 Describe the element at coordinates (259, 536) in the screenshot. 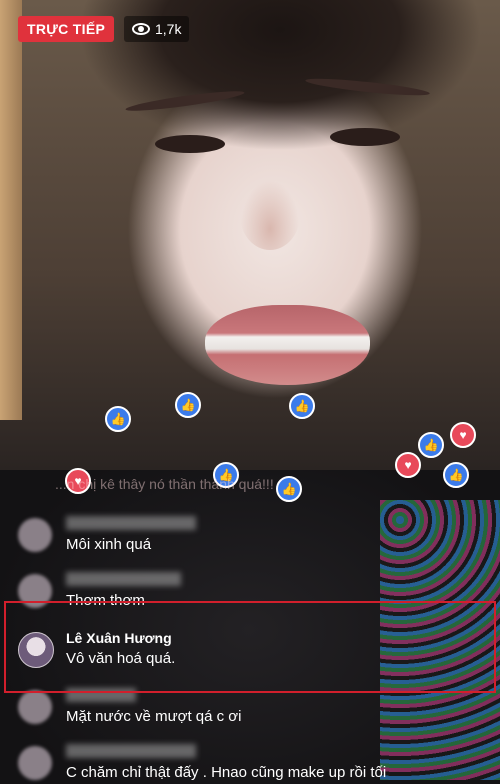

I see `comment-item: Môi xinh quá` at that location.